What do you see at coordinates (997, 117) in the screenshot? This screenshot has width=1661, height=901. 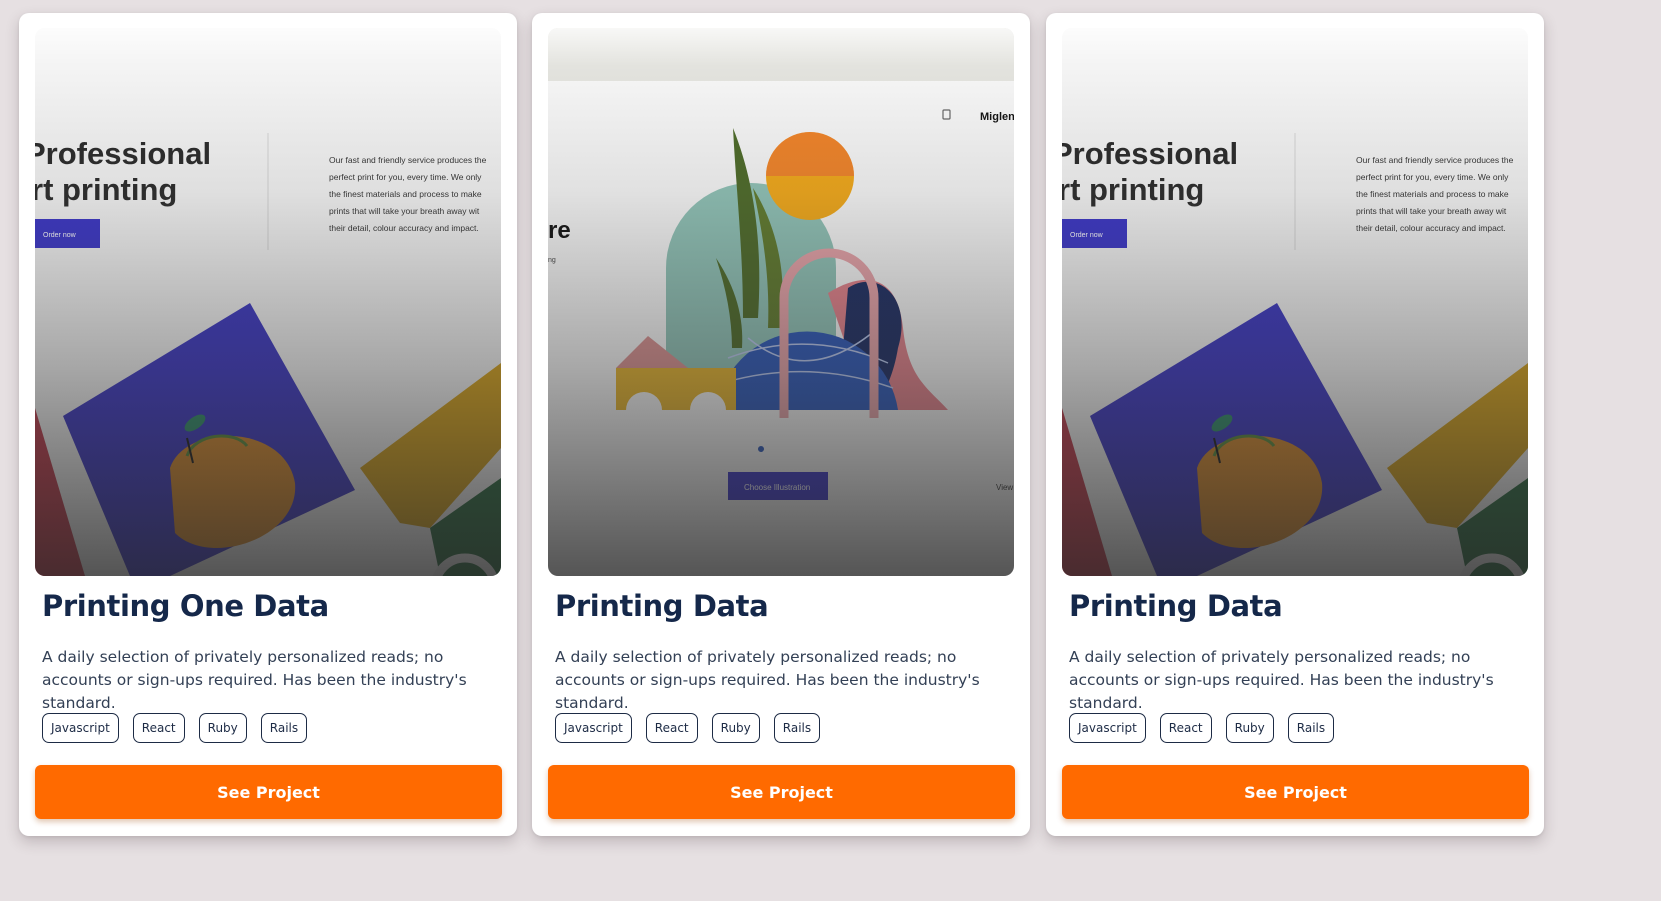 I see `svg-text: Miglen` at bounding box center [997, 117].